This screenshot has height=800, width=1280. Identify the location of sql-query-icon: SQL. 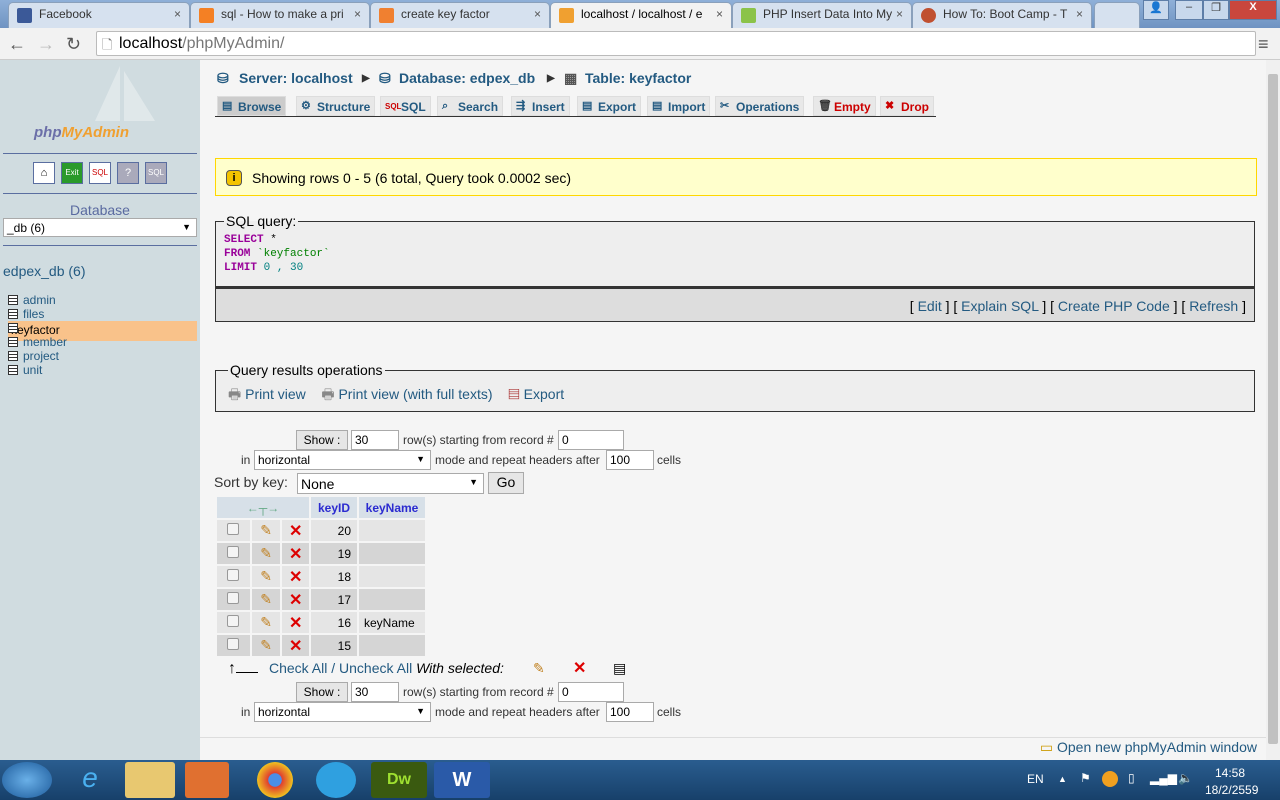
(100, 173).